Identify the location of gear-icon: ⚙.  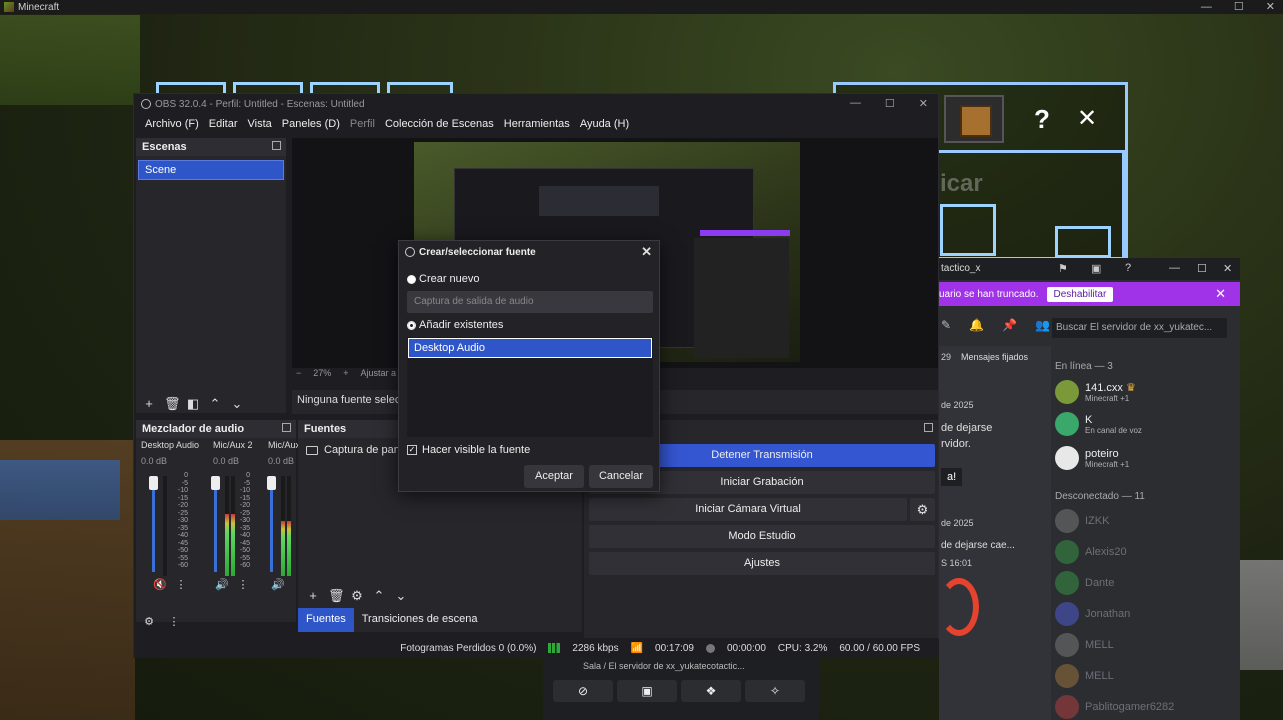
(357, 596).